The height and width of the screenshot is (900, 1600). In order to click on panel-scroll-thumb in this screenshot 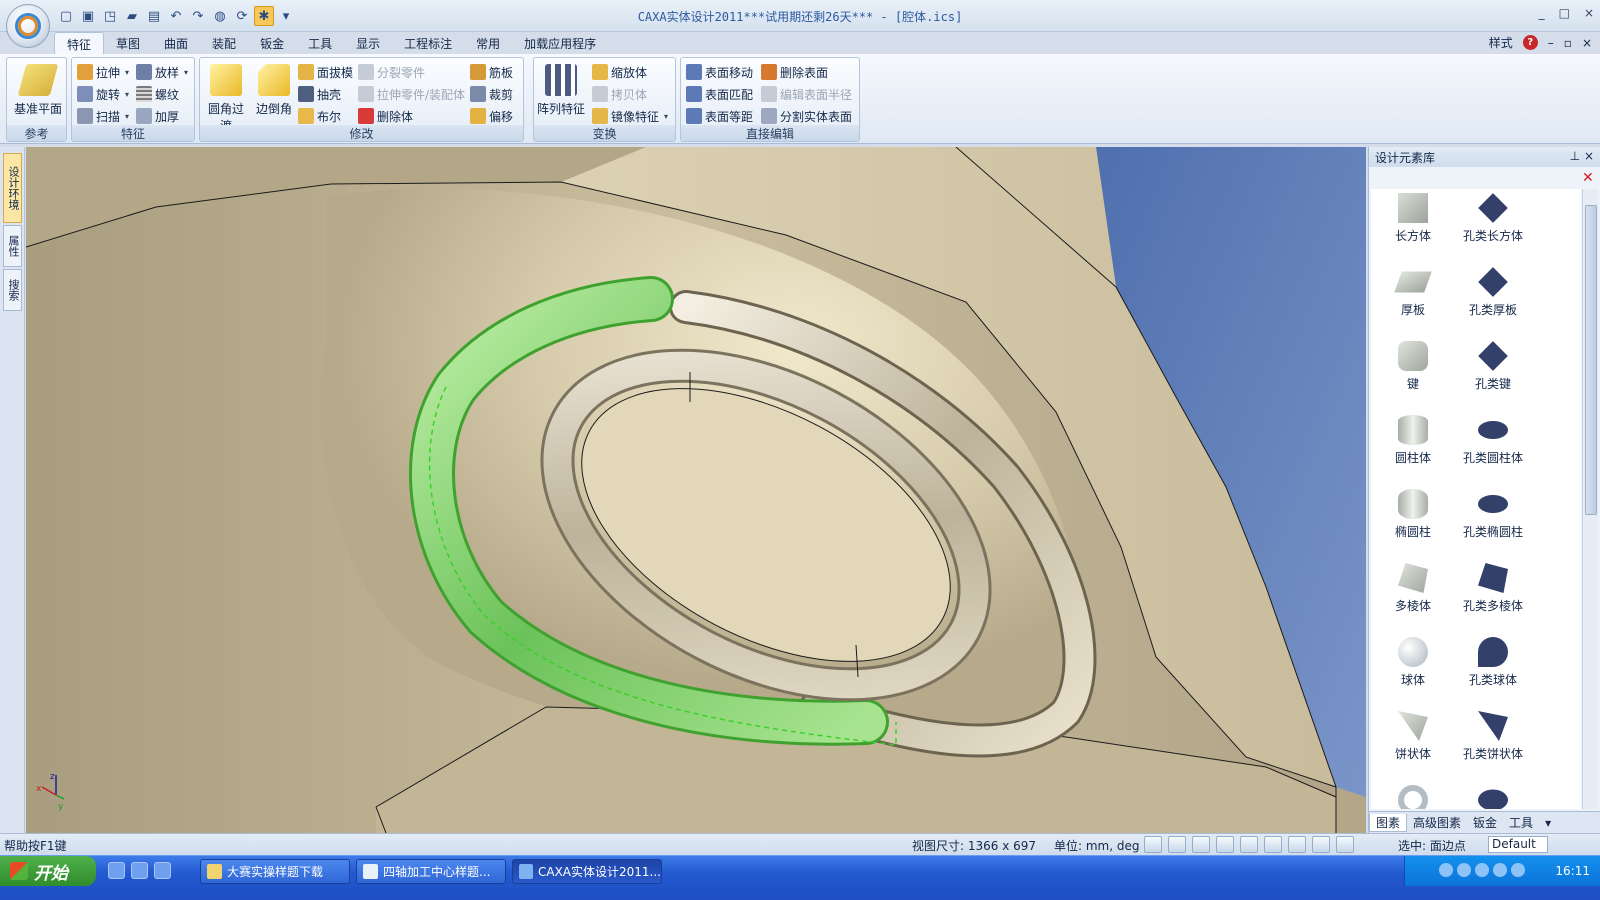, I will do `click(1591, 360)`.